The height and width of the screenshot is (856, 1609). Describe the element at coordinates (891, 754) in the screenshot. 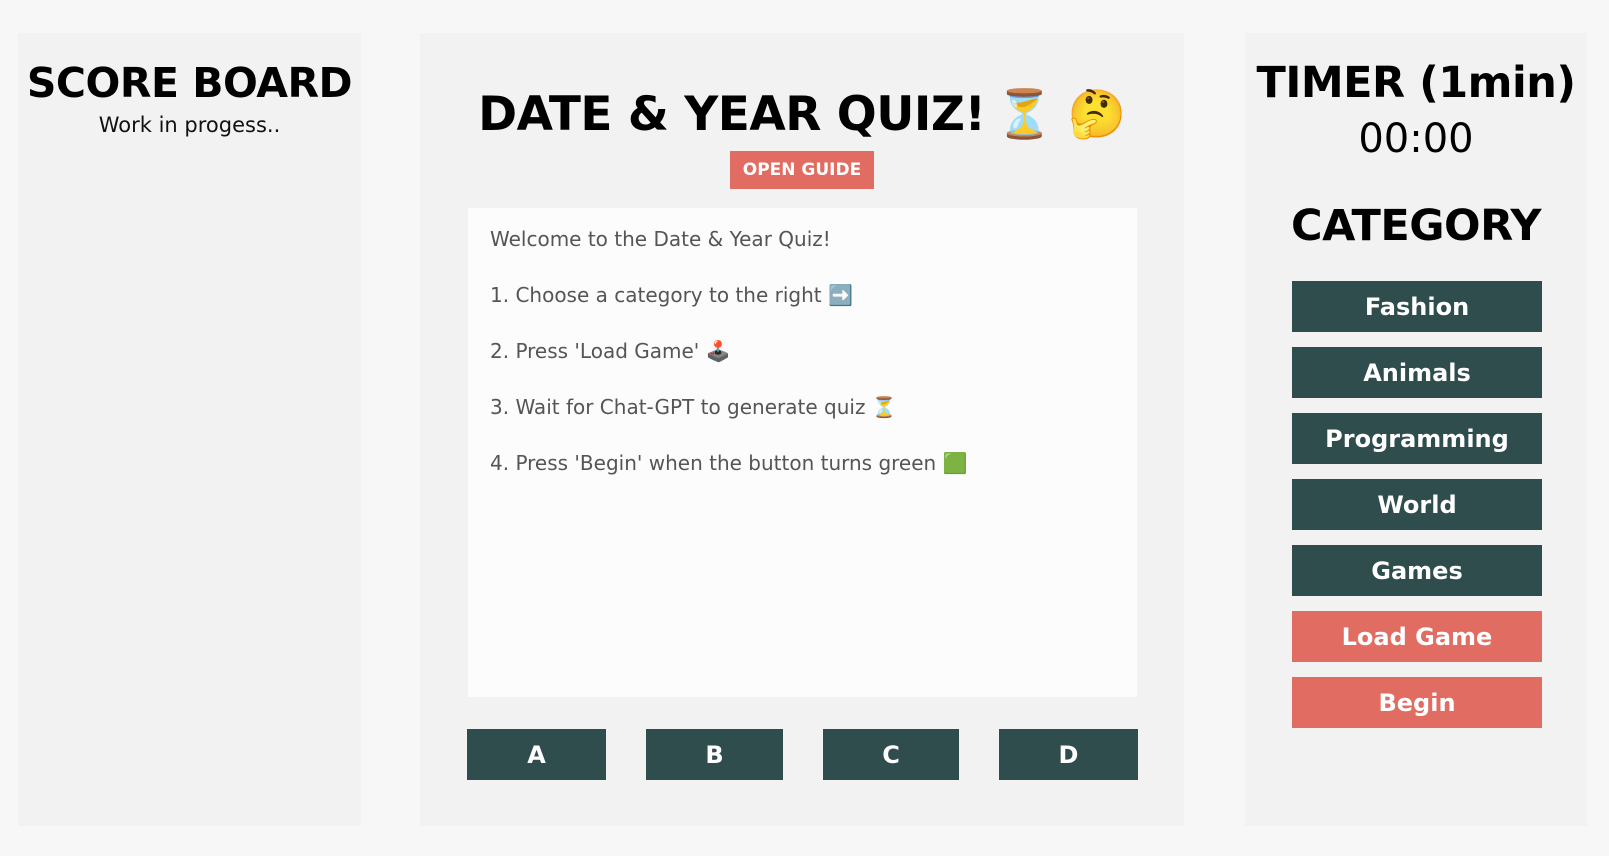

I see `answer-c-button: C` at that location.